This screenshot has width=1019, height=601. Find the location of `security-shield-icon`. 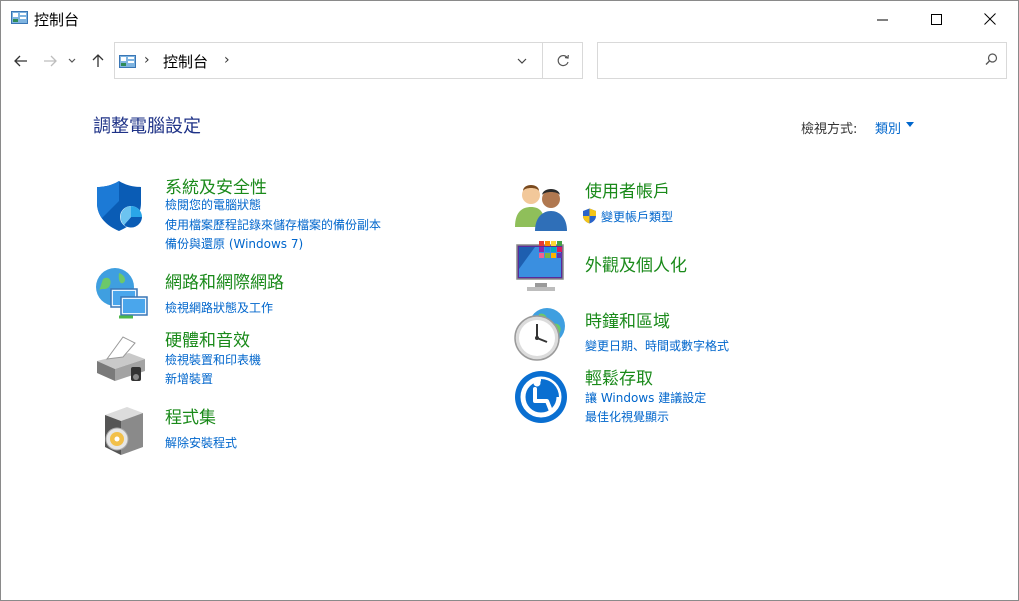

security-shield-icon is located at coordinates (121, 205).